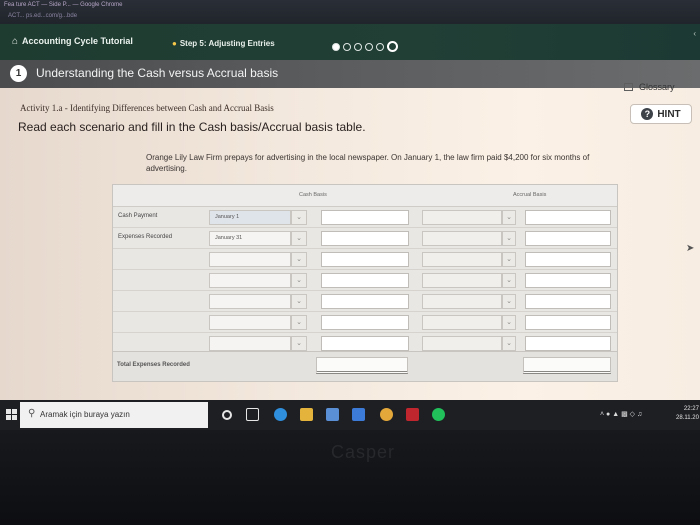  What do you see at coordinates (227, 217) in the screenshot?
I see `cash-date-value: January 1` at bounding box center [227, 217].